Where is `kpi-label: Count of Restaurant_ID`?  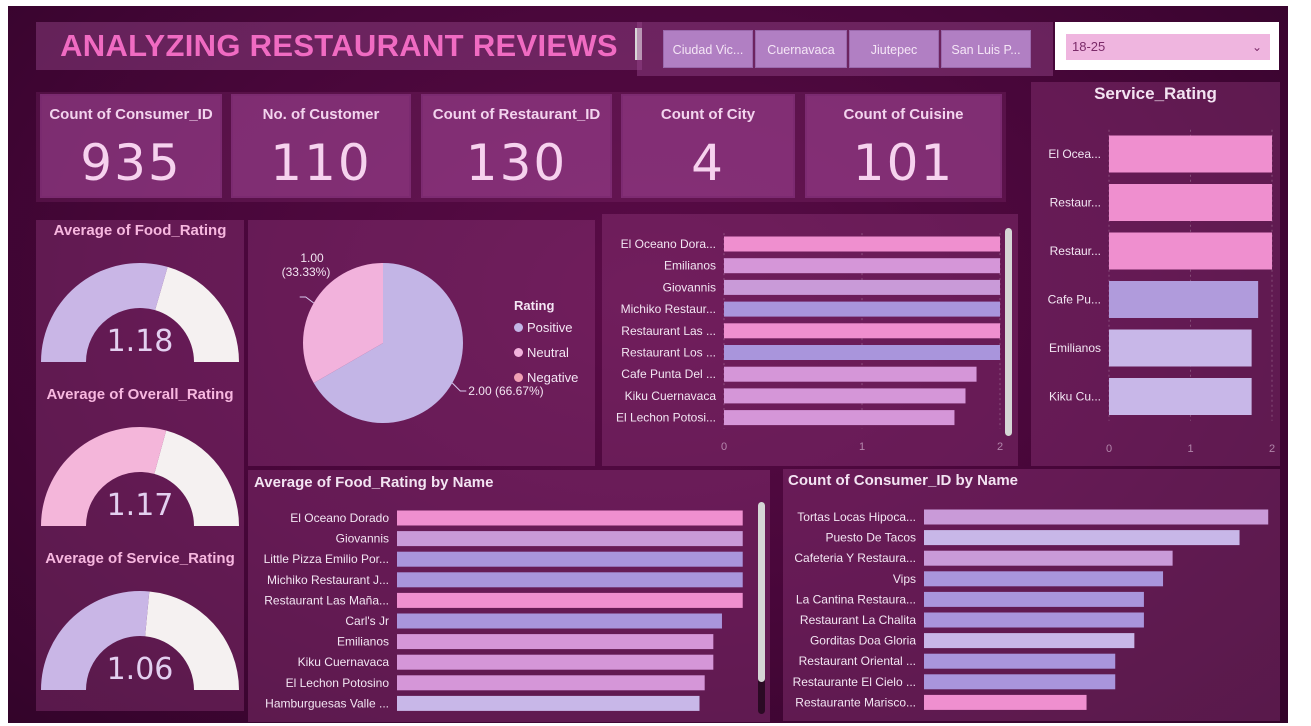
kpi-label: Count of Restaurant_ID is located at coordinates (516, 114).